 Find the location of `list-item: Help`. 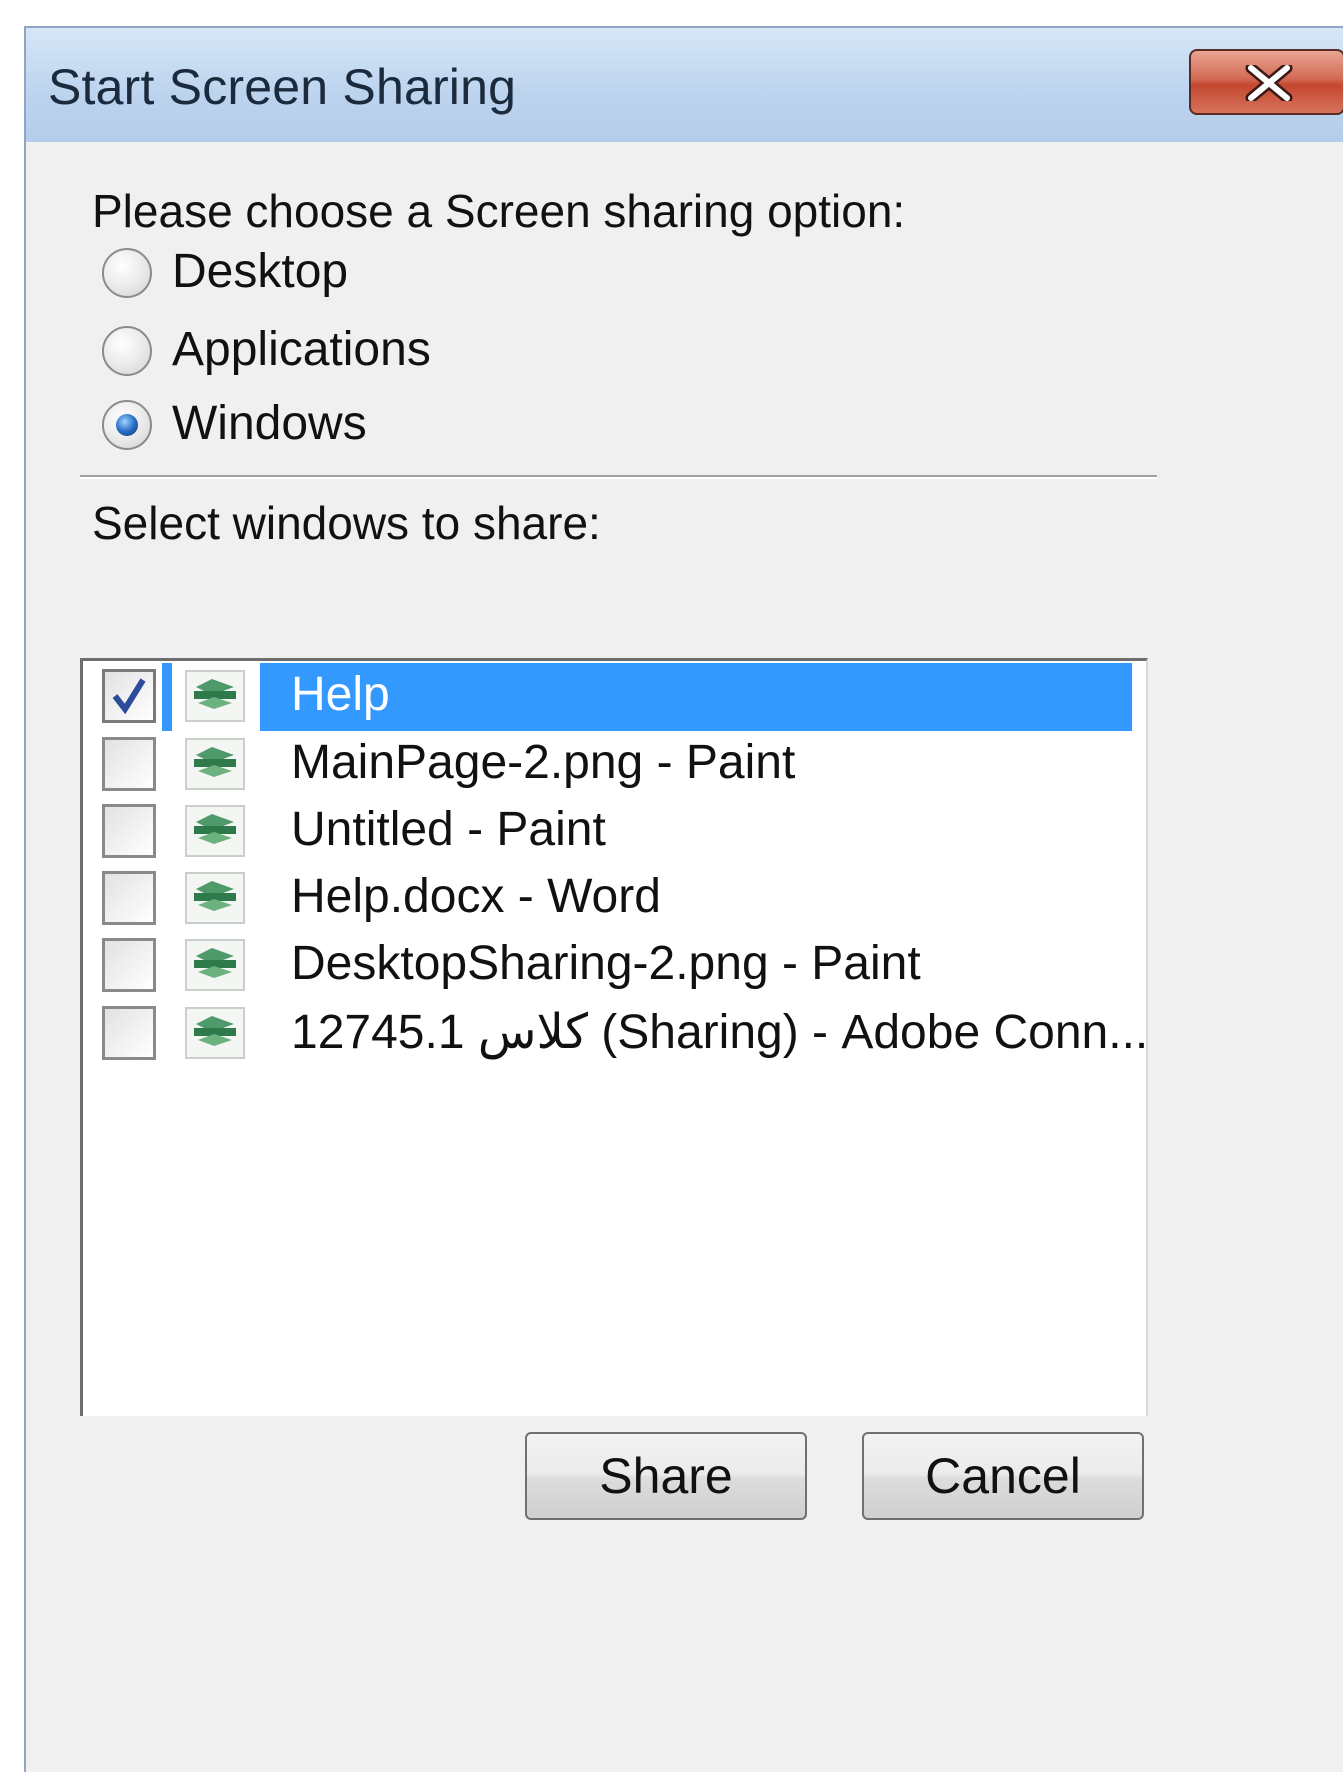

list-item: Help is located at coordinates (614, 697).